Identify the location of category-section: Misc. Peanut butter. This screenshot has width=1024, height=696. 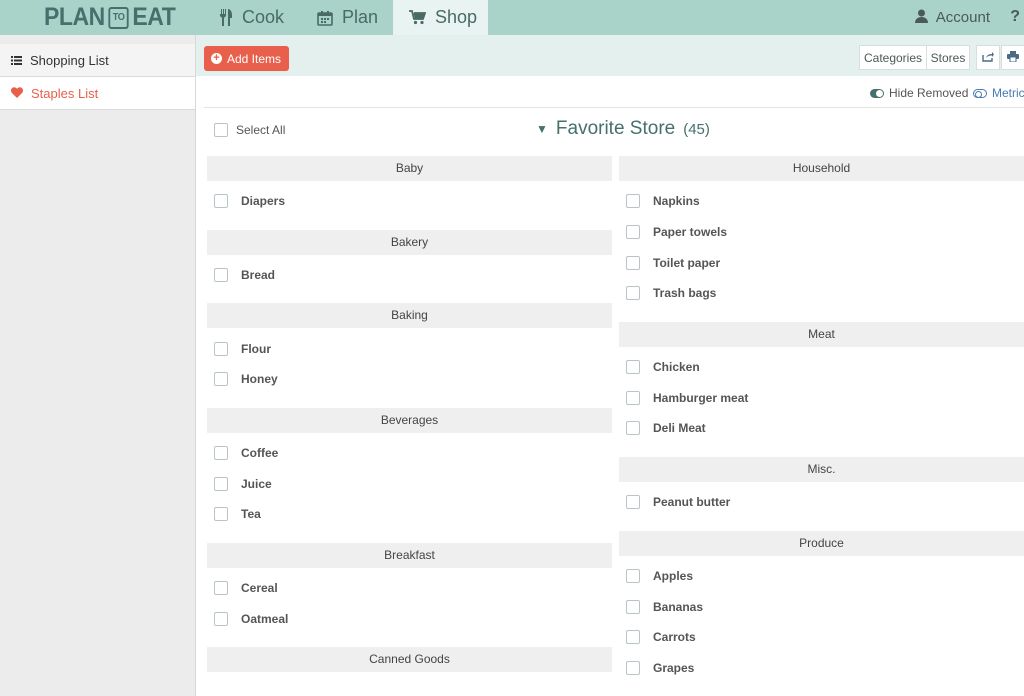
(821, 487).